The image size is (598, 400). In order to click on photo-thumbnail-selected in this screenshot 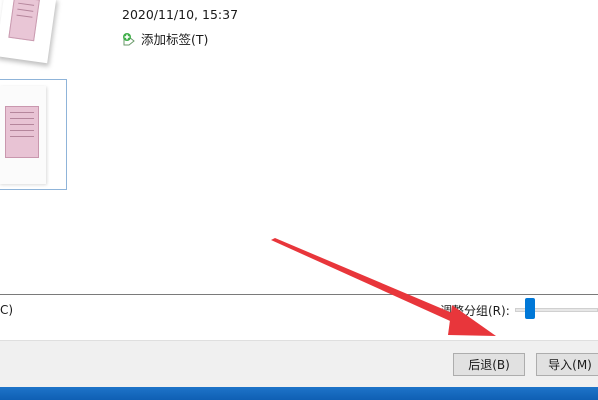, I will do `click(33, 134)`.